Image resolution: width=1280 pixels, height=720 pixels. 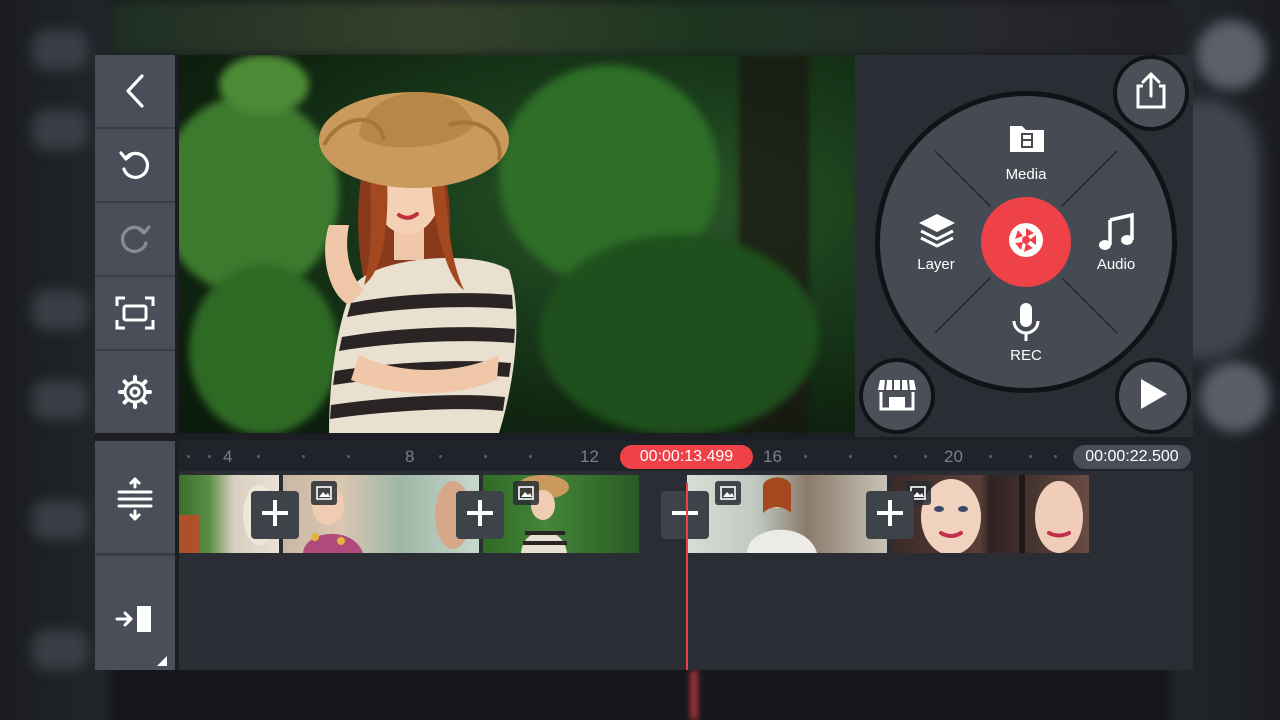 I want to click on gear-icon, so click(x=135, y=392).